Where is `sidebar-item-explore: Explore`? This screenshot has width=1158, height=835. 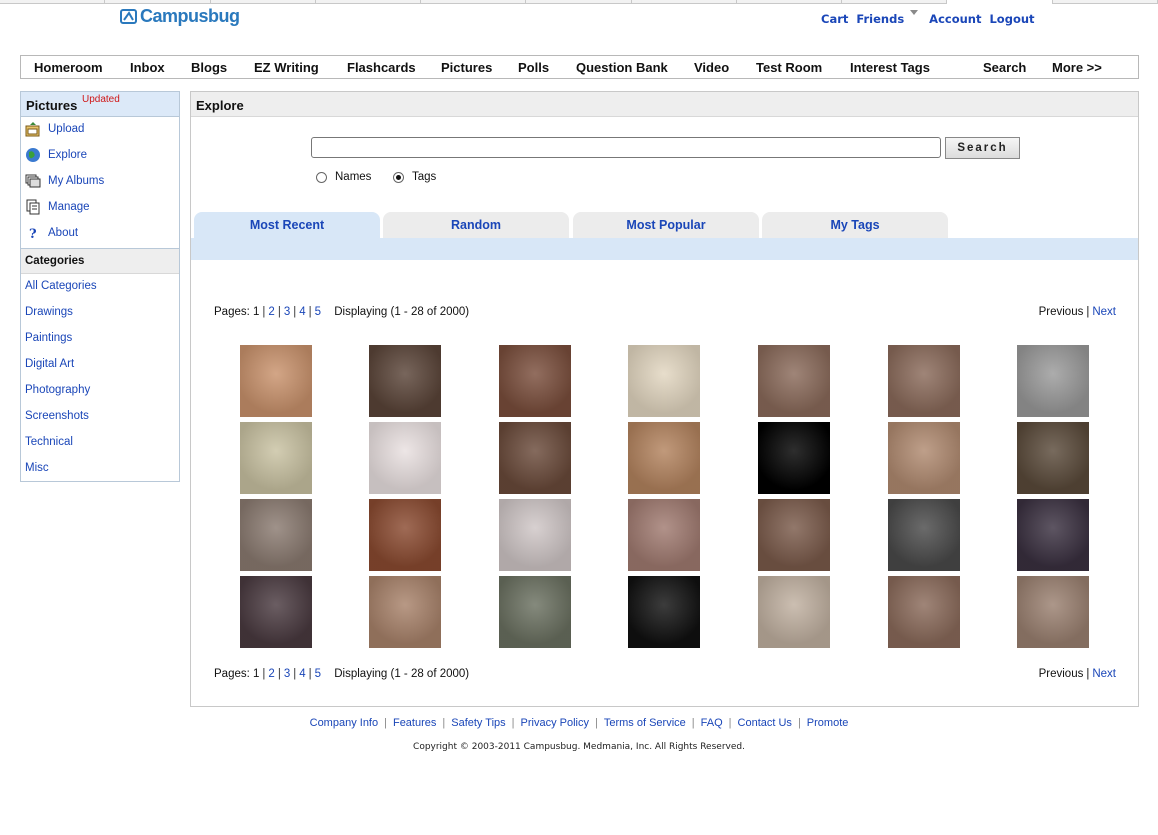
sidebar-item-explore: Explore is located at coordinates (56, 155).